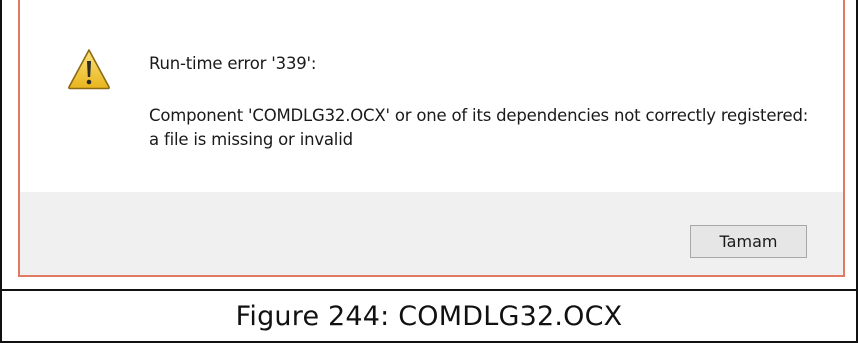 This screenshot has height=343, width=858. I want to click on warning-icon, so click(89, 69).